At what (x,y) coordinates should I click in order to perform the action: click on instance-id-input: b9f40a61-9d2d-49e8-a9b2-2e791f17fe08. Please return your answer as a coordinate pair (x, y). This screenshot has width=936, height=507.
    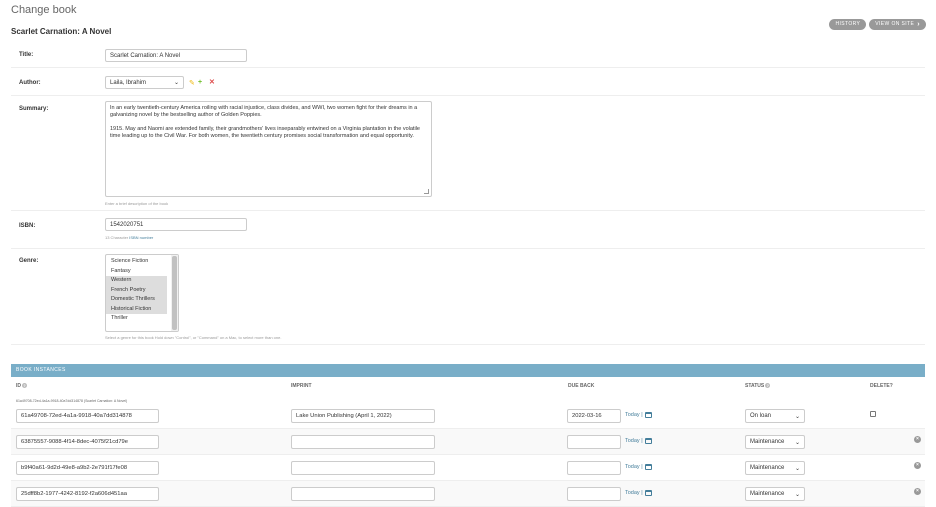
    Looking at the image, I should click on (87, 468).